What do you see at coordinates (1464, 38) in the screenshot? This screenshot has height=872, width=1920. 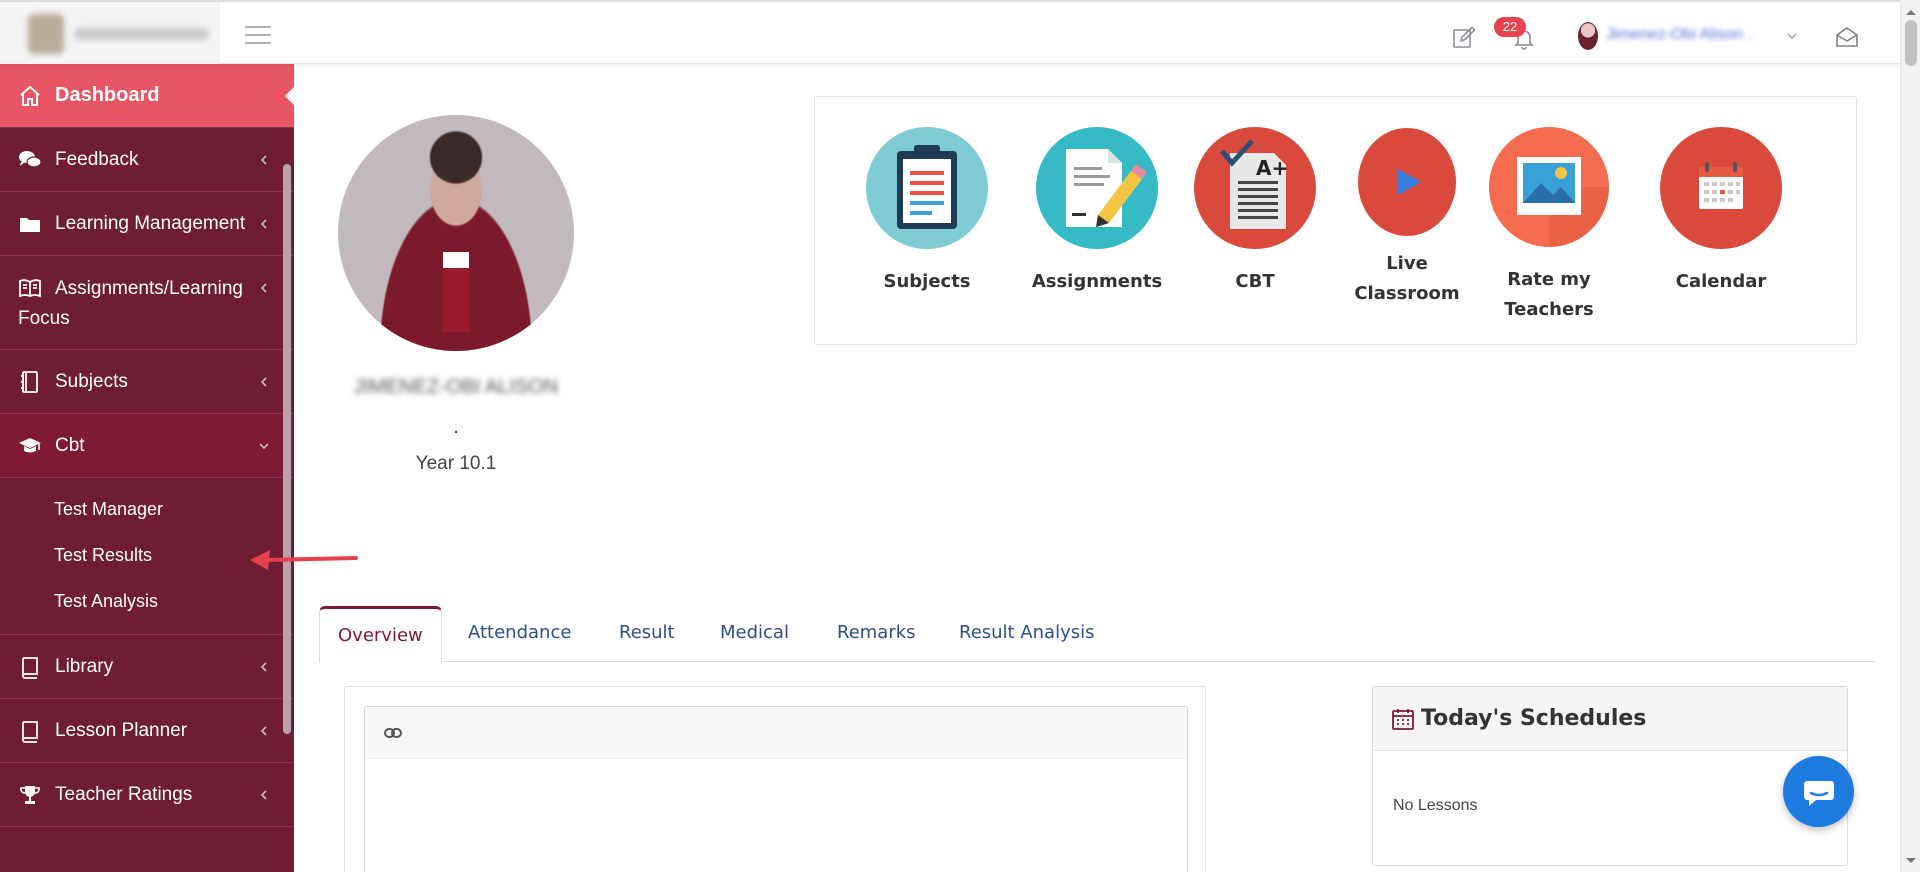 I see `edit-icon` at bounding box center [1464, 38].